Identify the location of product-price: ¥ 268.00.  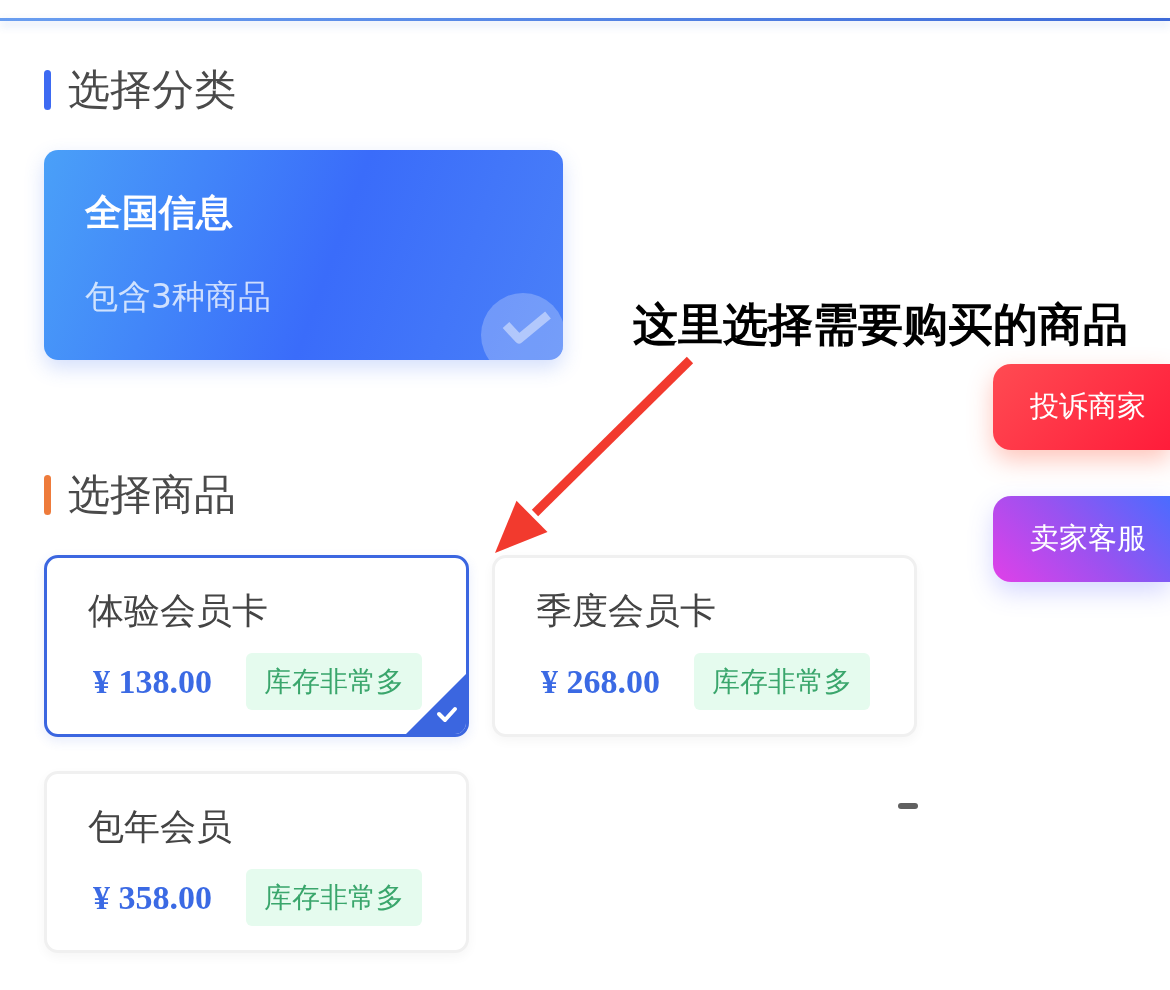
(600, 681).